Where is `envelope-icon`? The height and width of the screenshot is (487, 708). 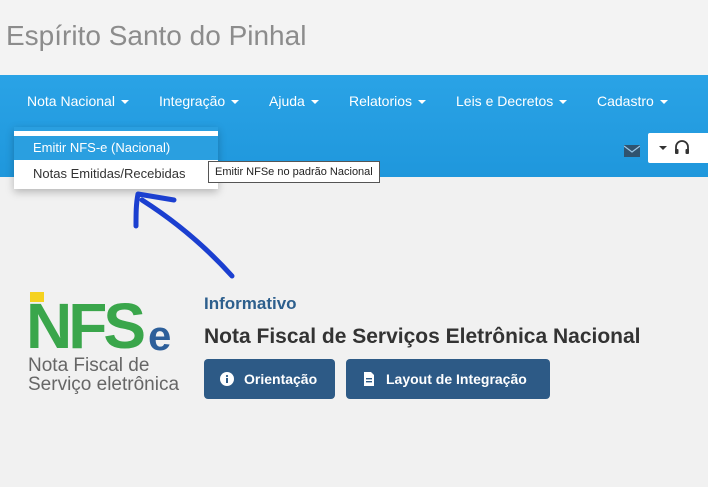 envelope-icon is located at coordinates (632, 151).